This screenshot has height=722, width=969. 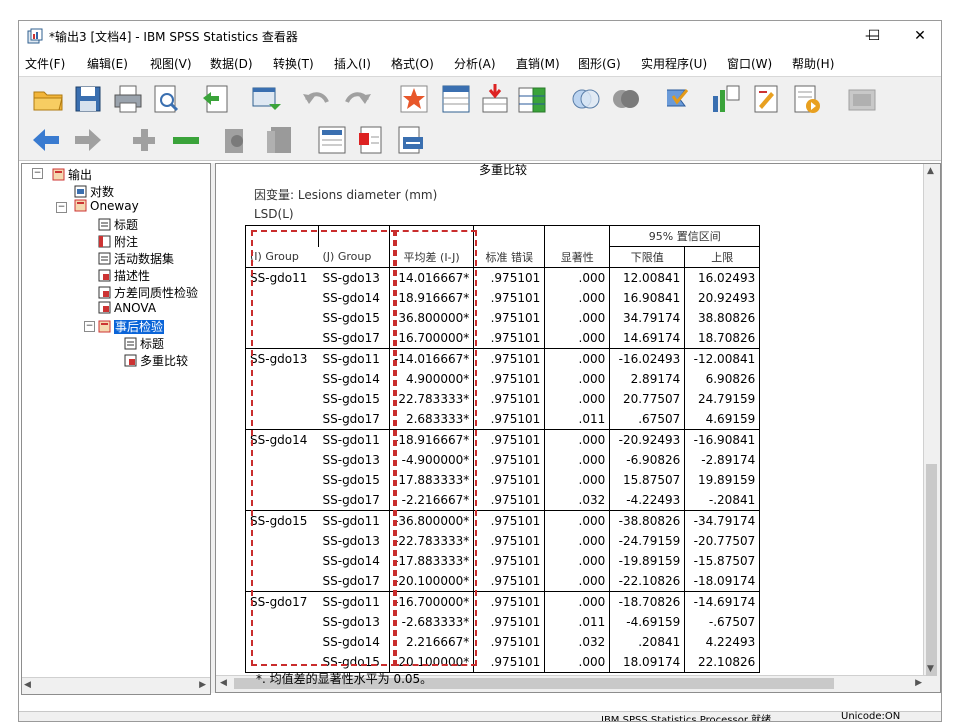 What do you see at coordinates (48, 99) in the screenshot?
I see `open-folder-icon` at bounding box center [48, 99].